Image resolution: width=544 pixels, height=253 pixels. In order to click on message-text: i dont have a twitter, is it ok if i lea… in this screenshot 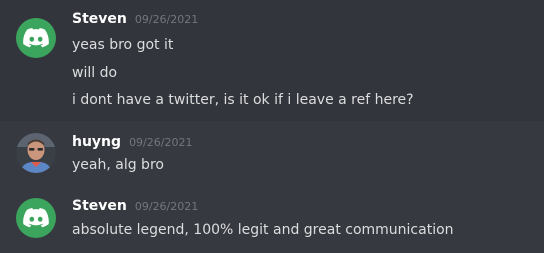, I will do `click(243, 100)`.